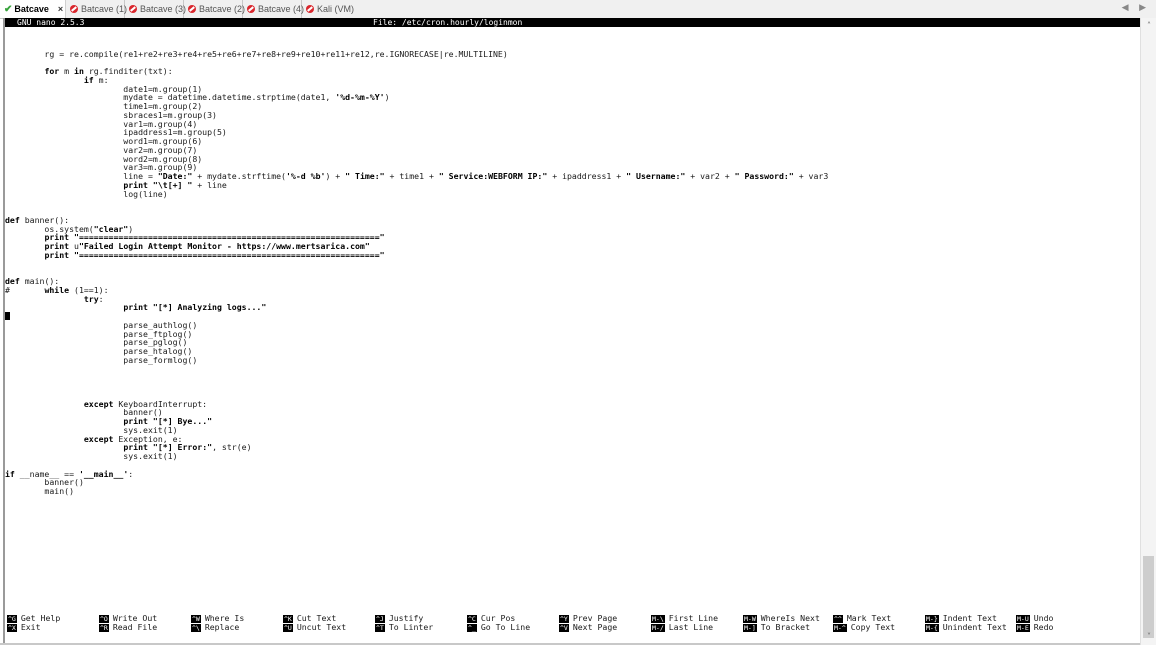 The height and width of the screenshot is (645, 1156). I want to click on code-line: for m in rg.finditer(txt):, so click(416, 71).